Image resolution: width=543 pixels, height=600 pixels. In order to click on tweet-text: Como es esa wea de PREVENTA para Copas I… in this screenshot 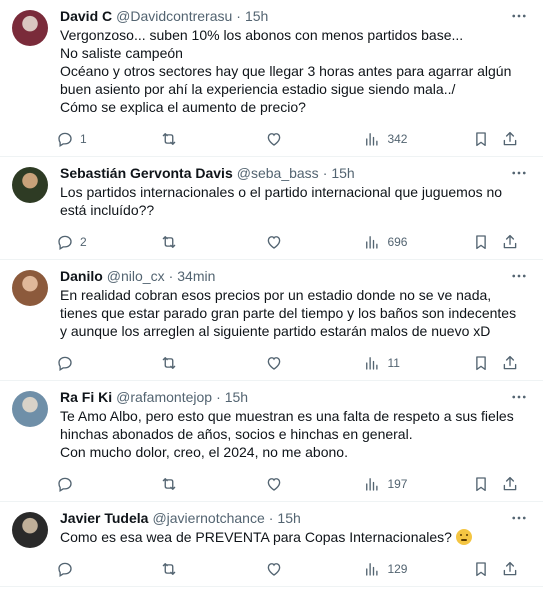, I will do `click(295, 537)`.